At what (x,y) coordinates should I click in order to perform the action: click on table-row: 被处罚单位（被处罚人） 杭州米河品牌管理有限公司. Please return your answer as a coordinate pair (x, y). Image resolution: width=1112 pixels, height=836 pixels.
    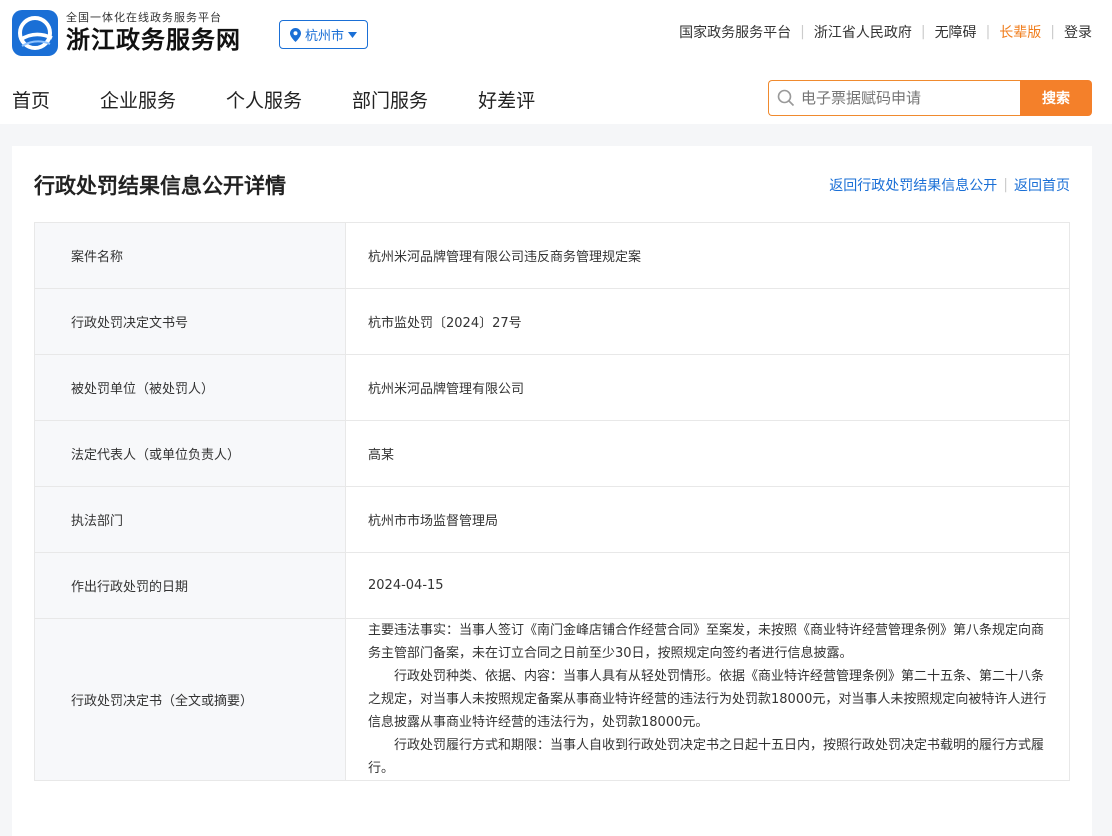
    Looking at the image, I should click on (552, 387).